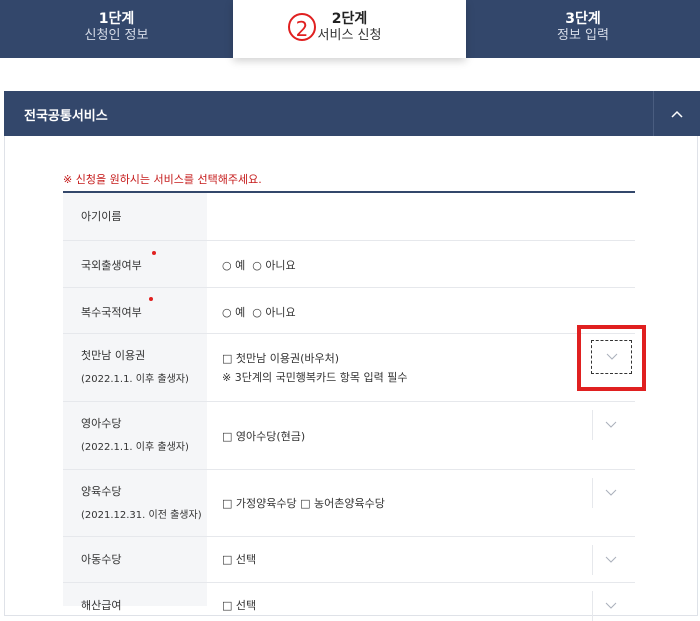 The height and width of the screenshot is (621, 700). Describe the element at coordinates (583, 19) in the screenshot. I see `step-3-title: 3단계` at that location.